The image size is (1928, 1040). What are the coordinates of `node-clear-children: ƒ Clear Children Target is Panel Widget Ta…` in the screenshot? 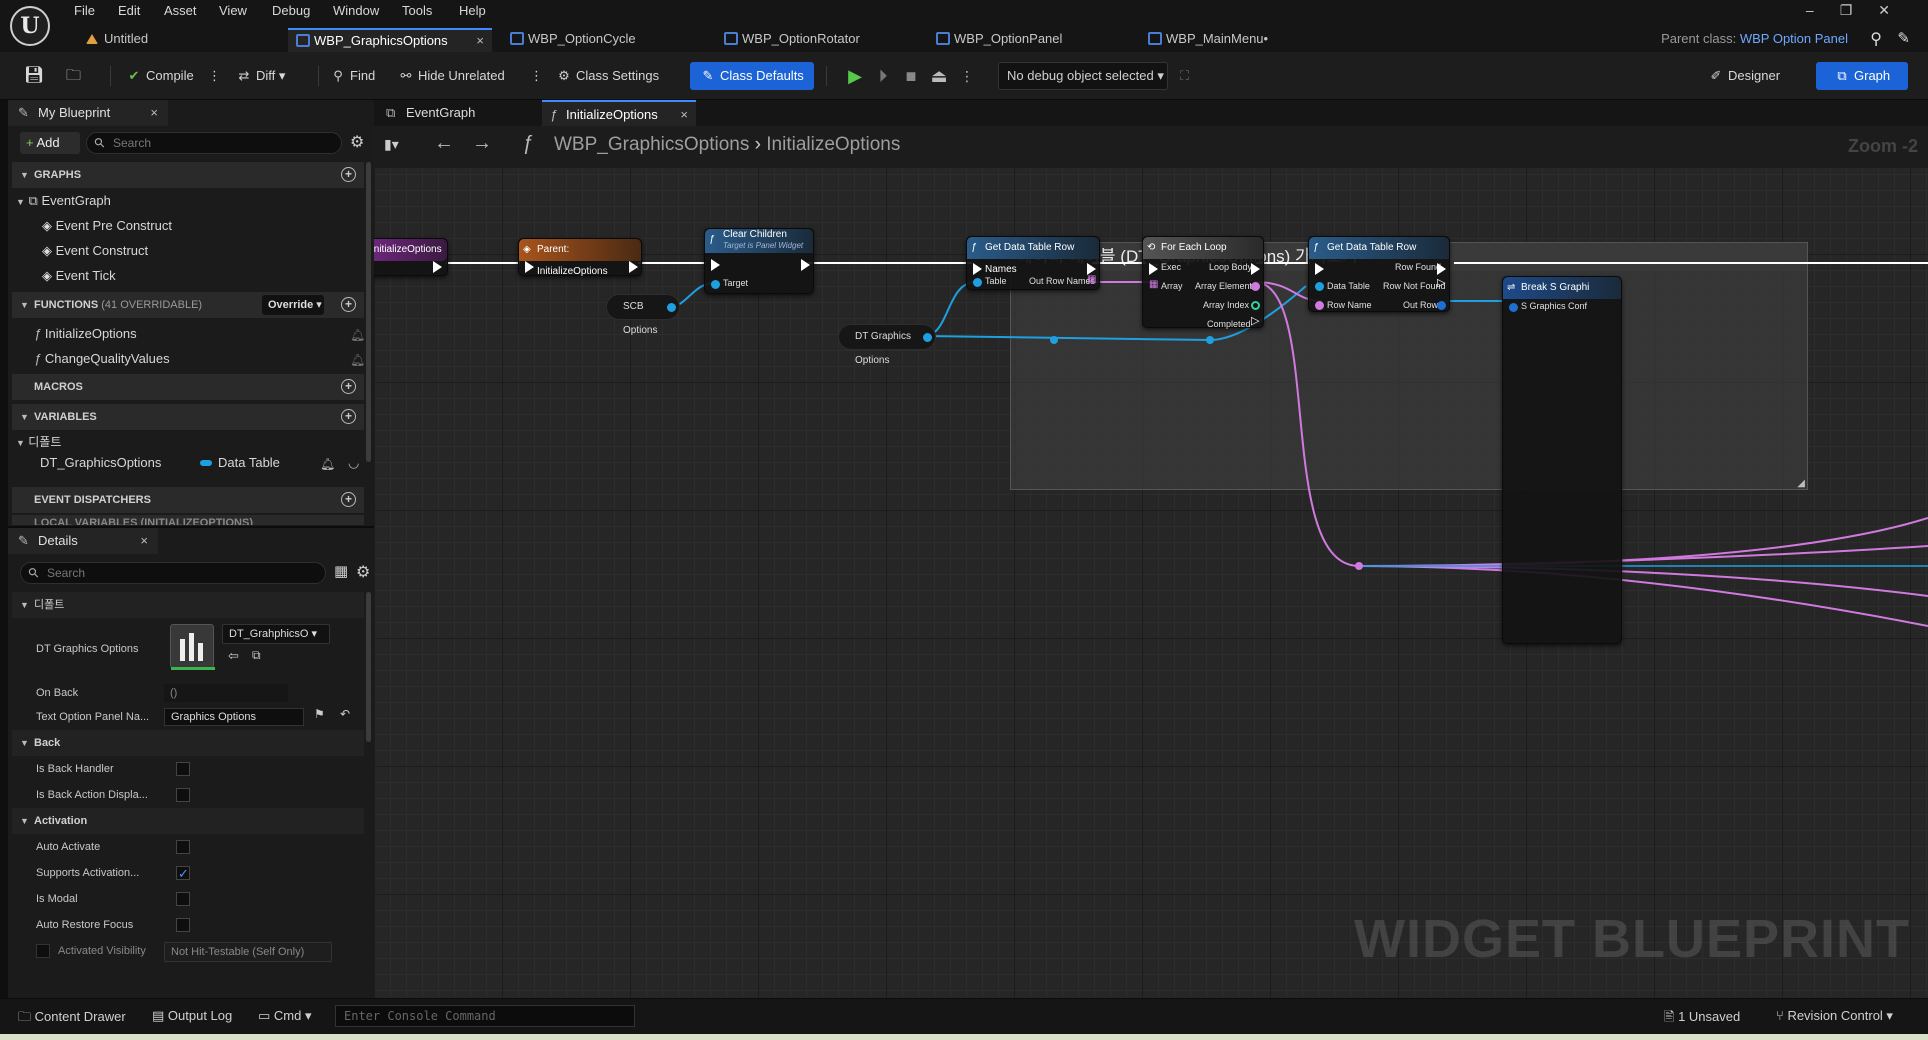 It's located at (759, 261).